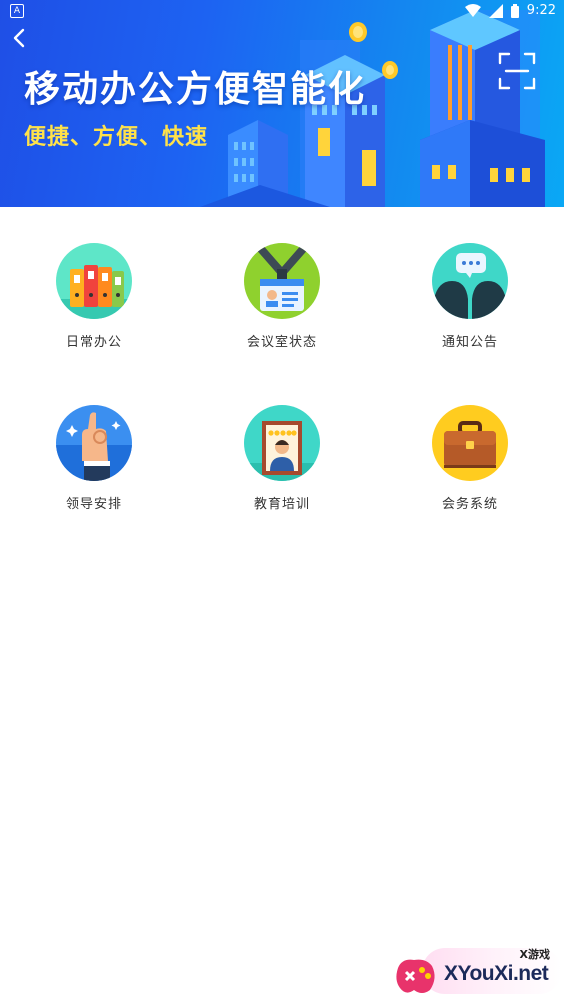 The height and width of the screenshot is (1002, 564). Describe the element at coordinates (282, 281) in the screenshot. I see `id-badge-icon` at that location.